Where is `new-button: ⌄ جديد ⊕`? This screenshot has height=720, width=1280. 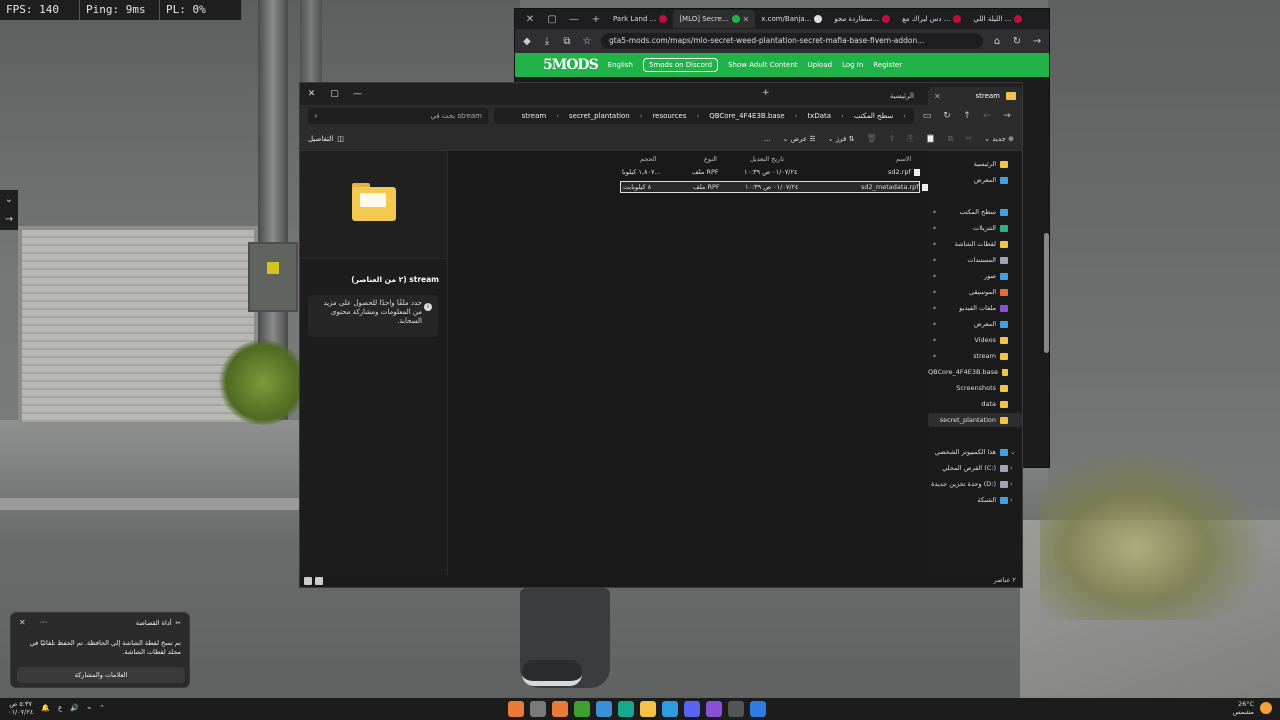 new-button: ⌄ جديد ⊕ is located at coordinates (999, 139).